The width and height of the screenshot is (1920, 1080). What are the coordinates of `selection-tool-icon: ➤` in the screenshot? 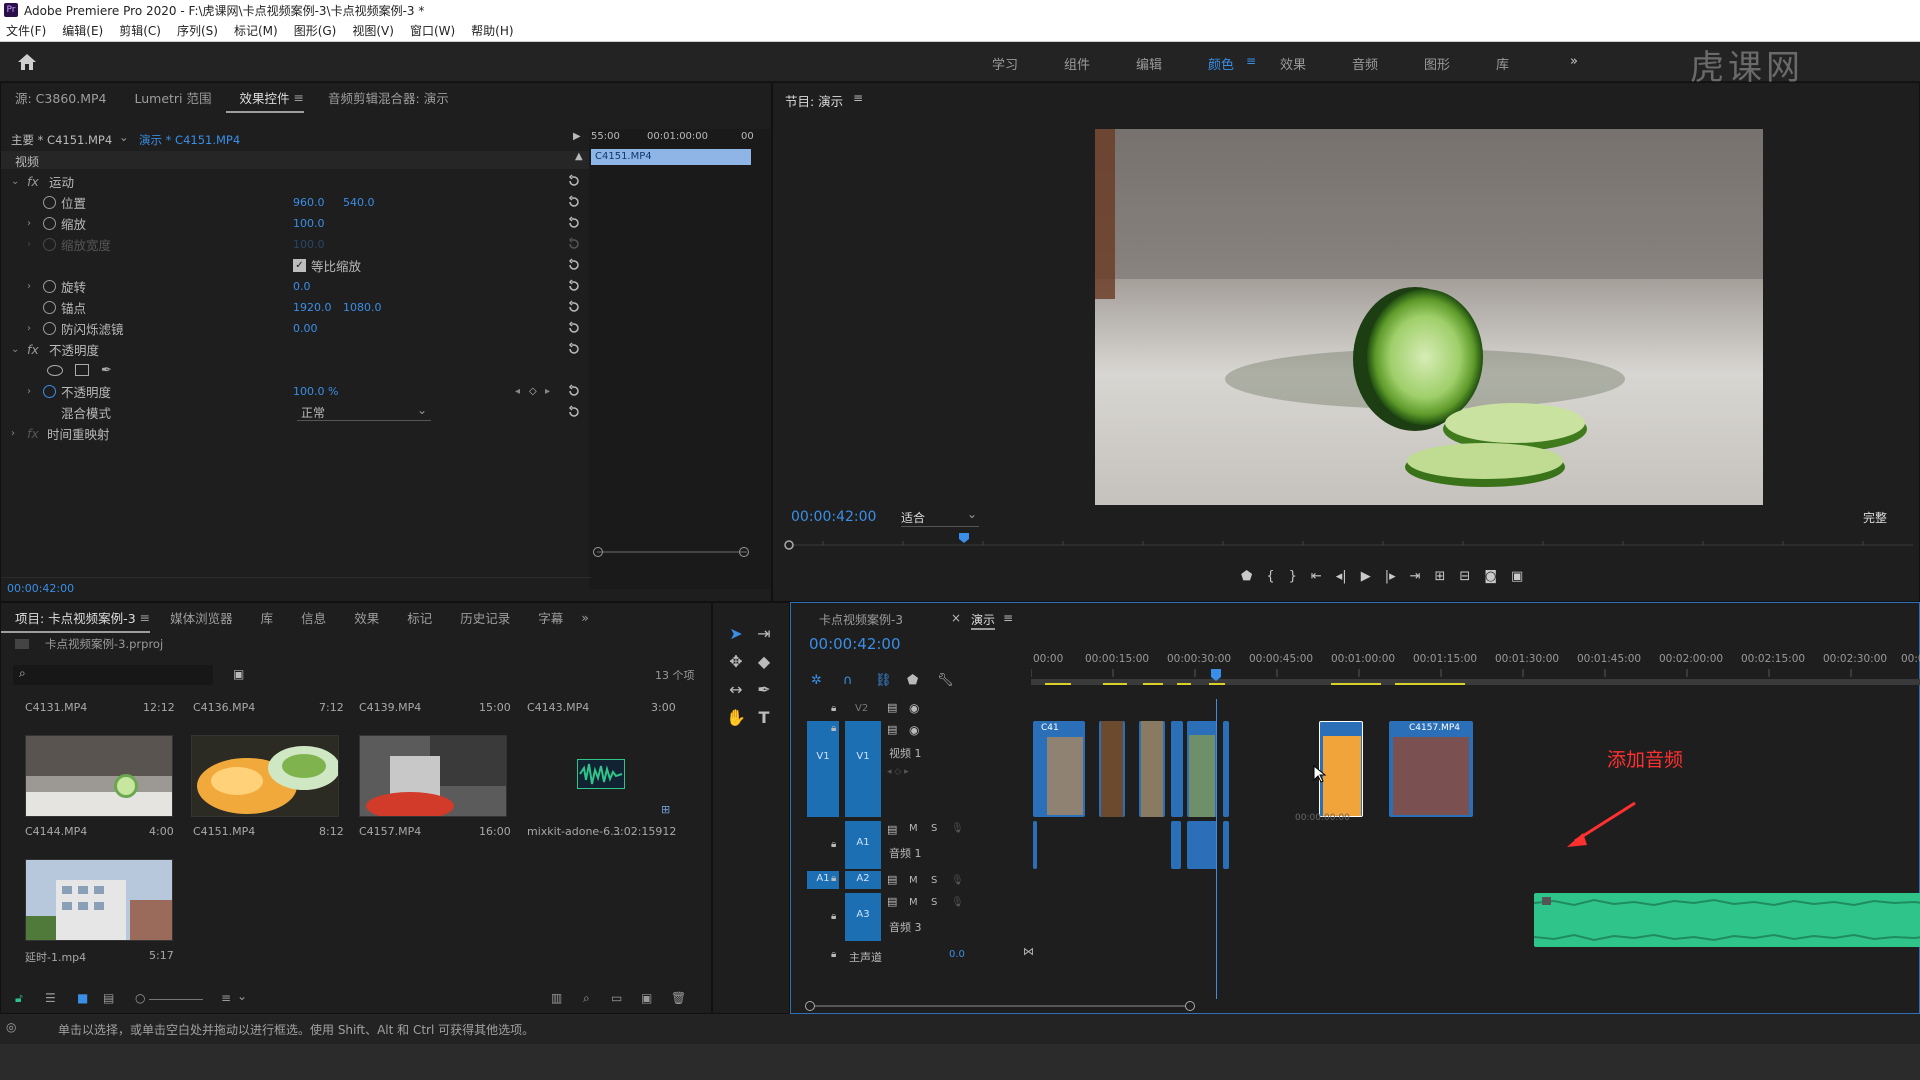 It's located at (736, 634).